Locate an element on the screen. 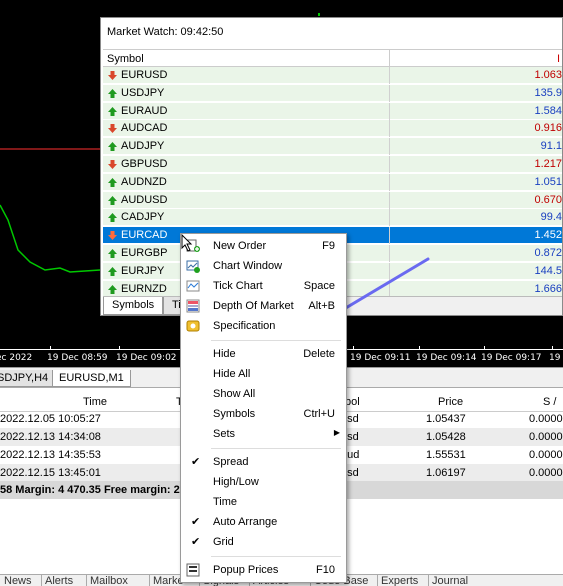  terminal-tab-experts: Experts is located at coordinates (399, 580).